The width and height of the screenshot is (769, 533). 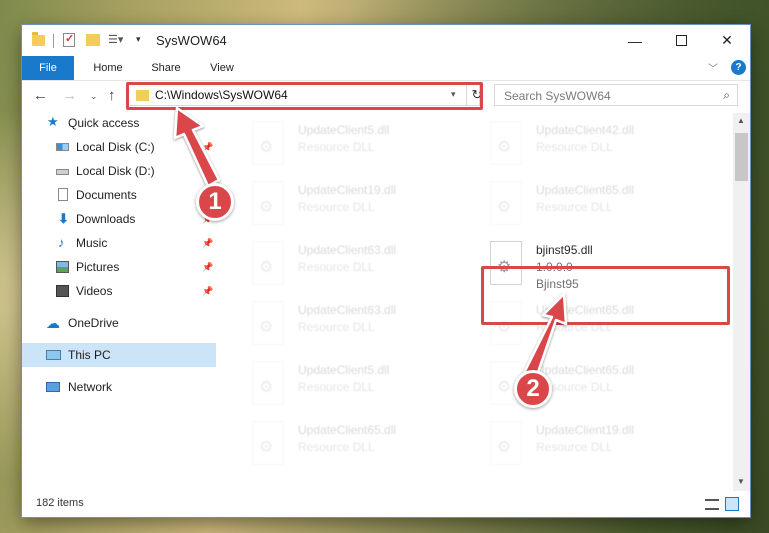 I want to click on title-bar: ☰▾ ▾ SysWOW64 — ✕, so click(x=386, y=40).